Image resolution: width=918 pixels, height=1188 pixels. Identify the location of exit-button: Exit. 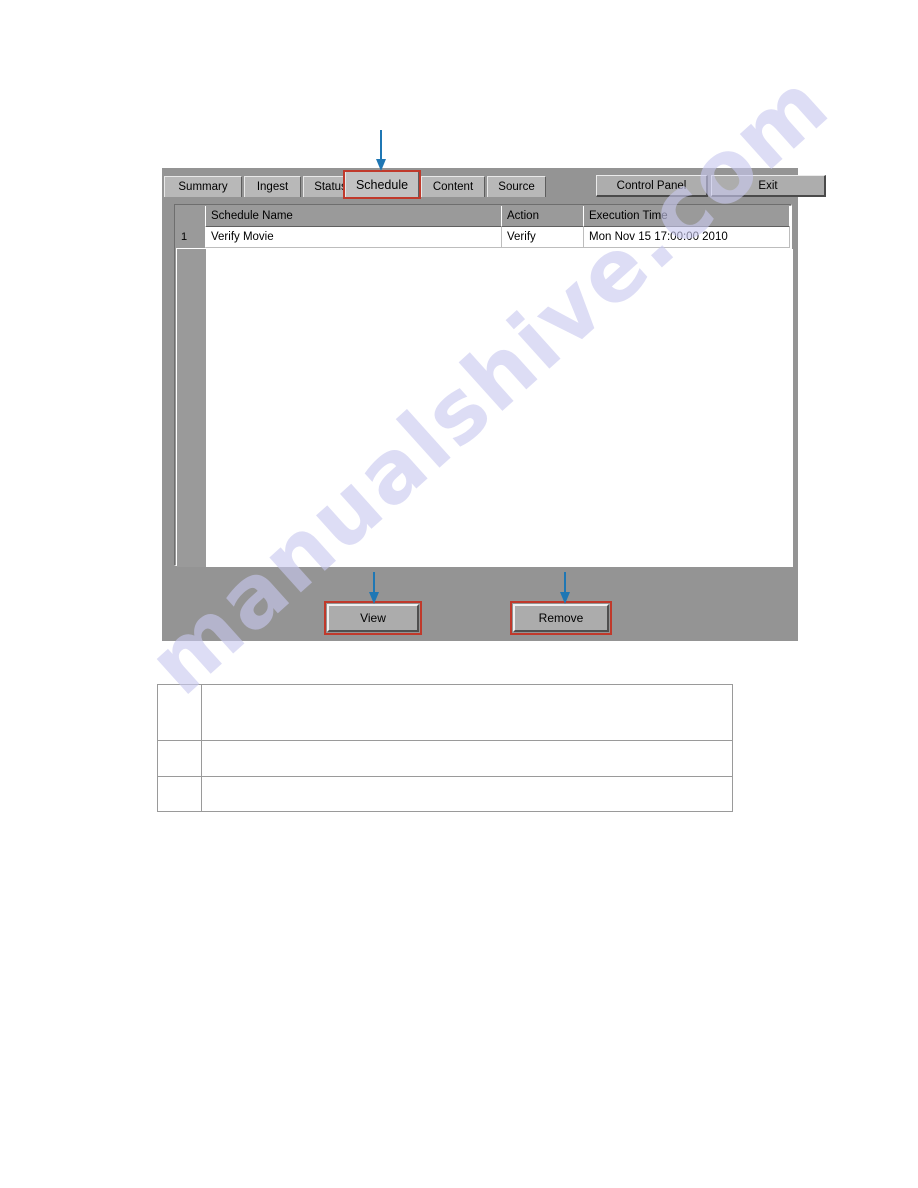
(768, 186).